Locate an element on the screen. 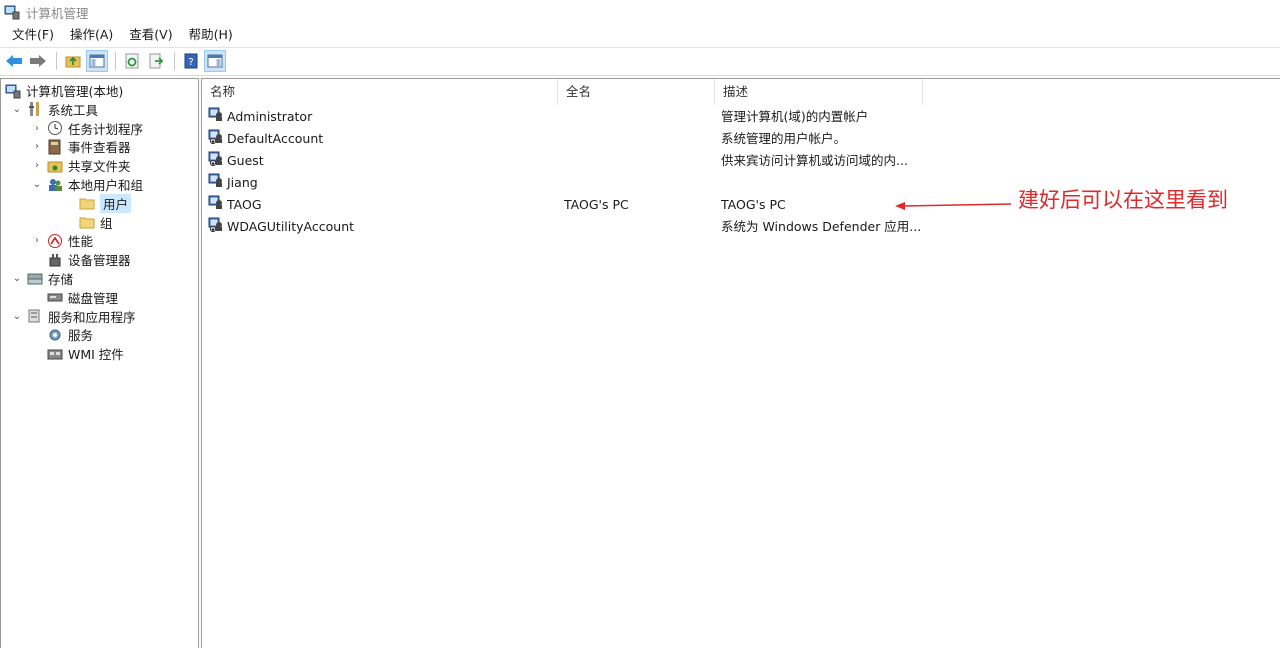  menu-help: 帮助(H) is located at coordinates (211, 35).